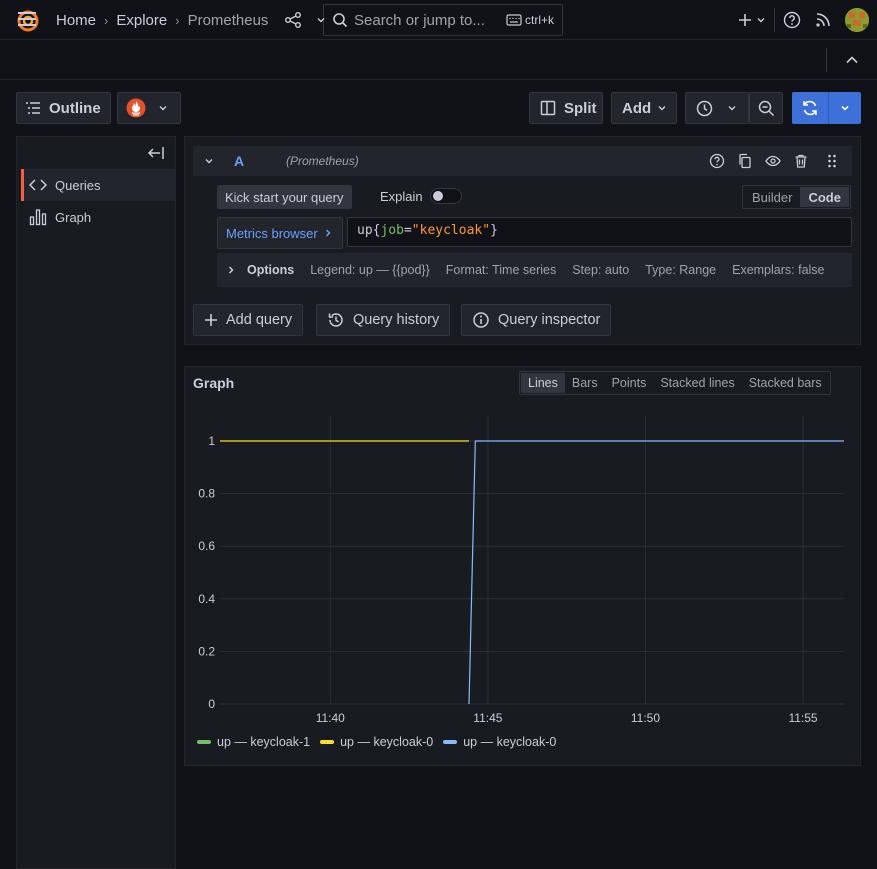 The image size is (877, 869). What do you see at coordinates (387, 742) in the screenshot?
I see `legend-label: up — keycloak-0` at bounding box center [387, 742].